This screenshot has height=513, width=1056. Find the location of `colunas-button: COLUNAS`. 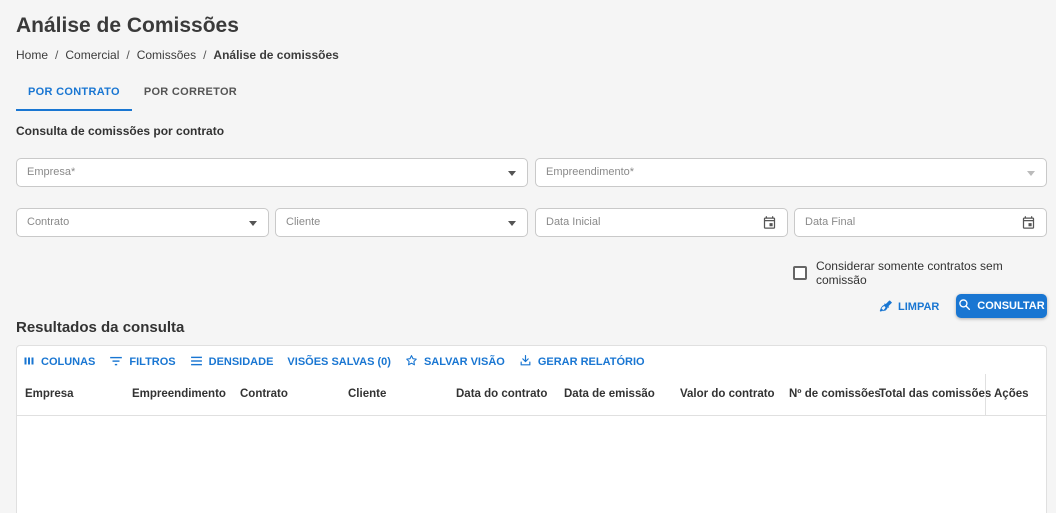

colunas-button: COLUNAS is located at coordinates (59, 362).